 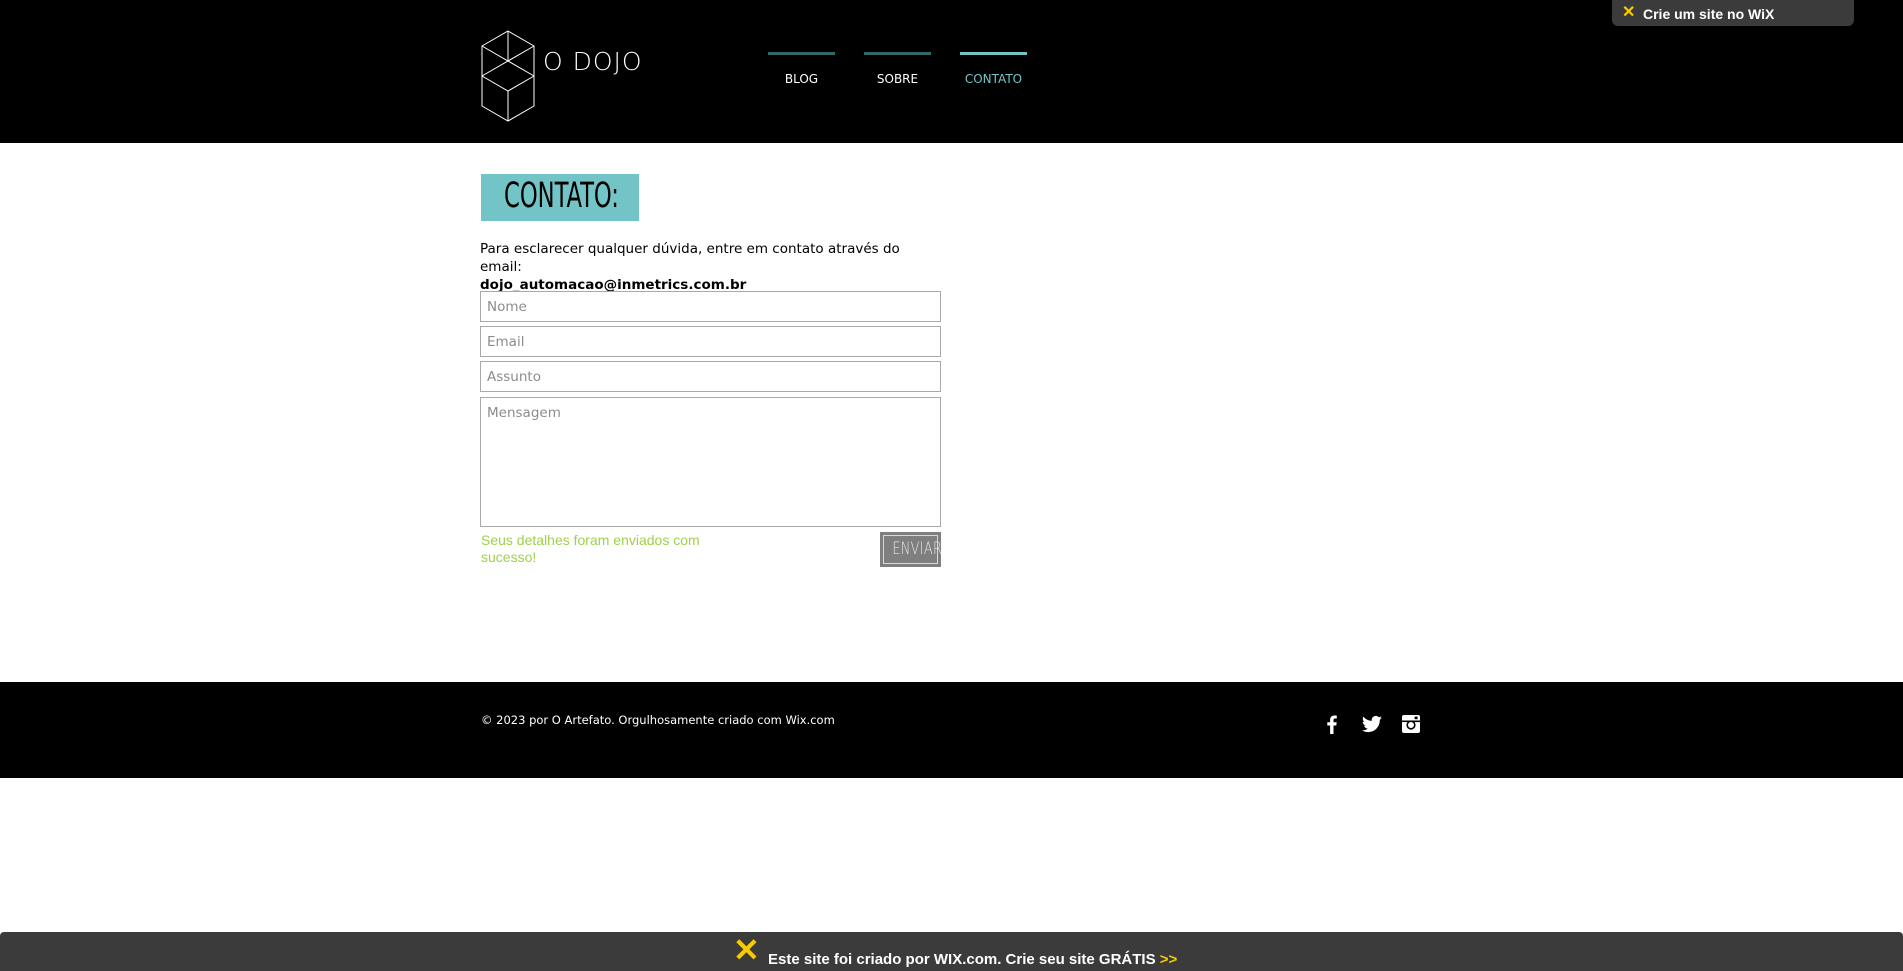 What do you see at coordinates (1332, 724) in the screenshot?
I see `facebook-icon` at bounding box center [1332, 724].